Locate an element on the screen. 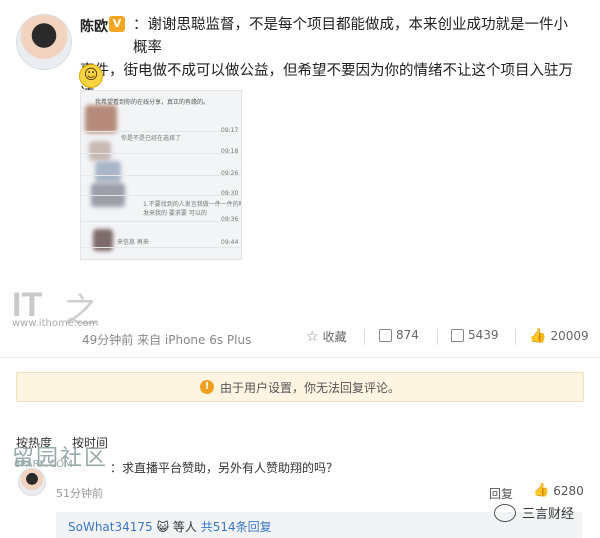 The height and width of the screenshot is (538, 600). commenter-avatar is located at coordinates (32, 482).